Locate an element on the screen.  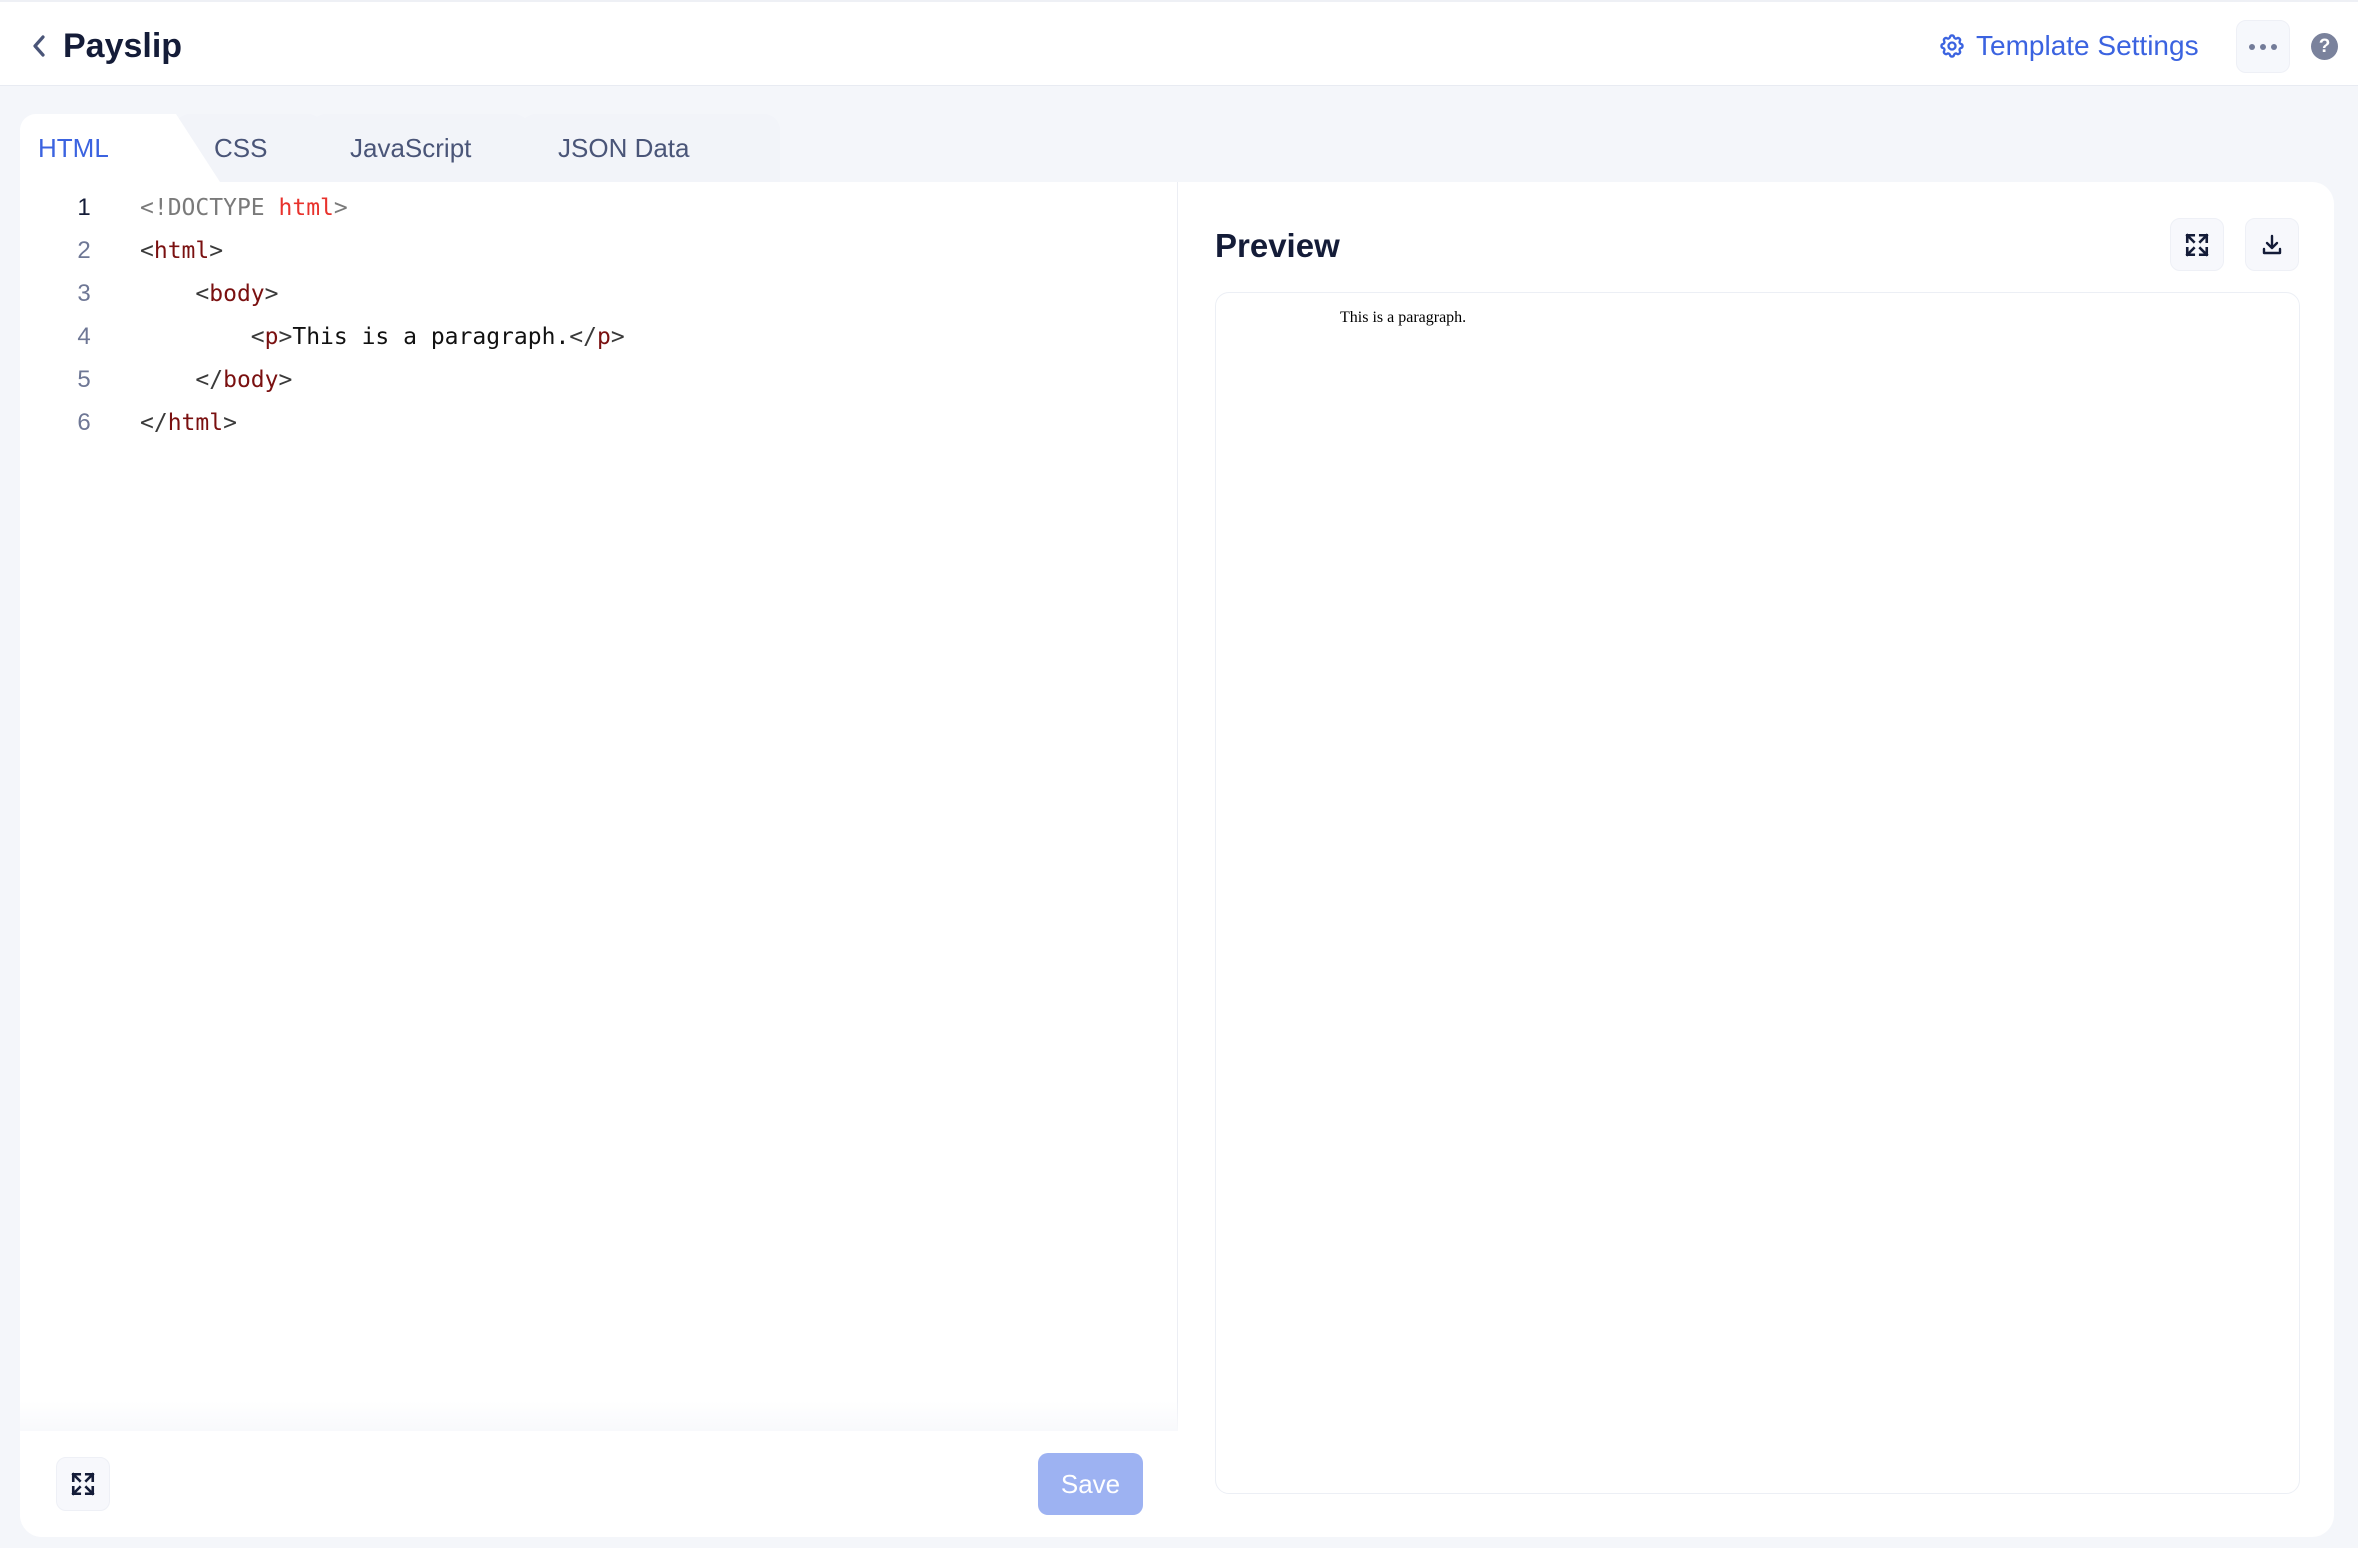
help-glyph: ? is located at coordinates (2324, 46).